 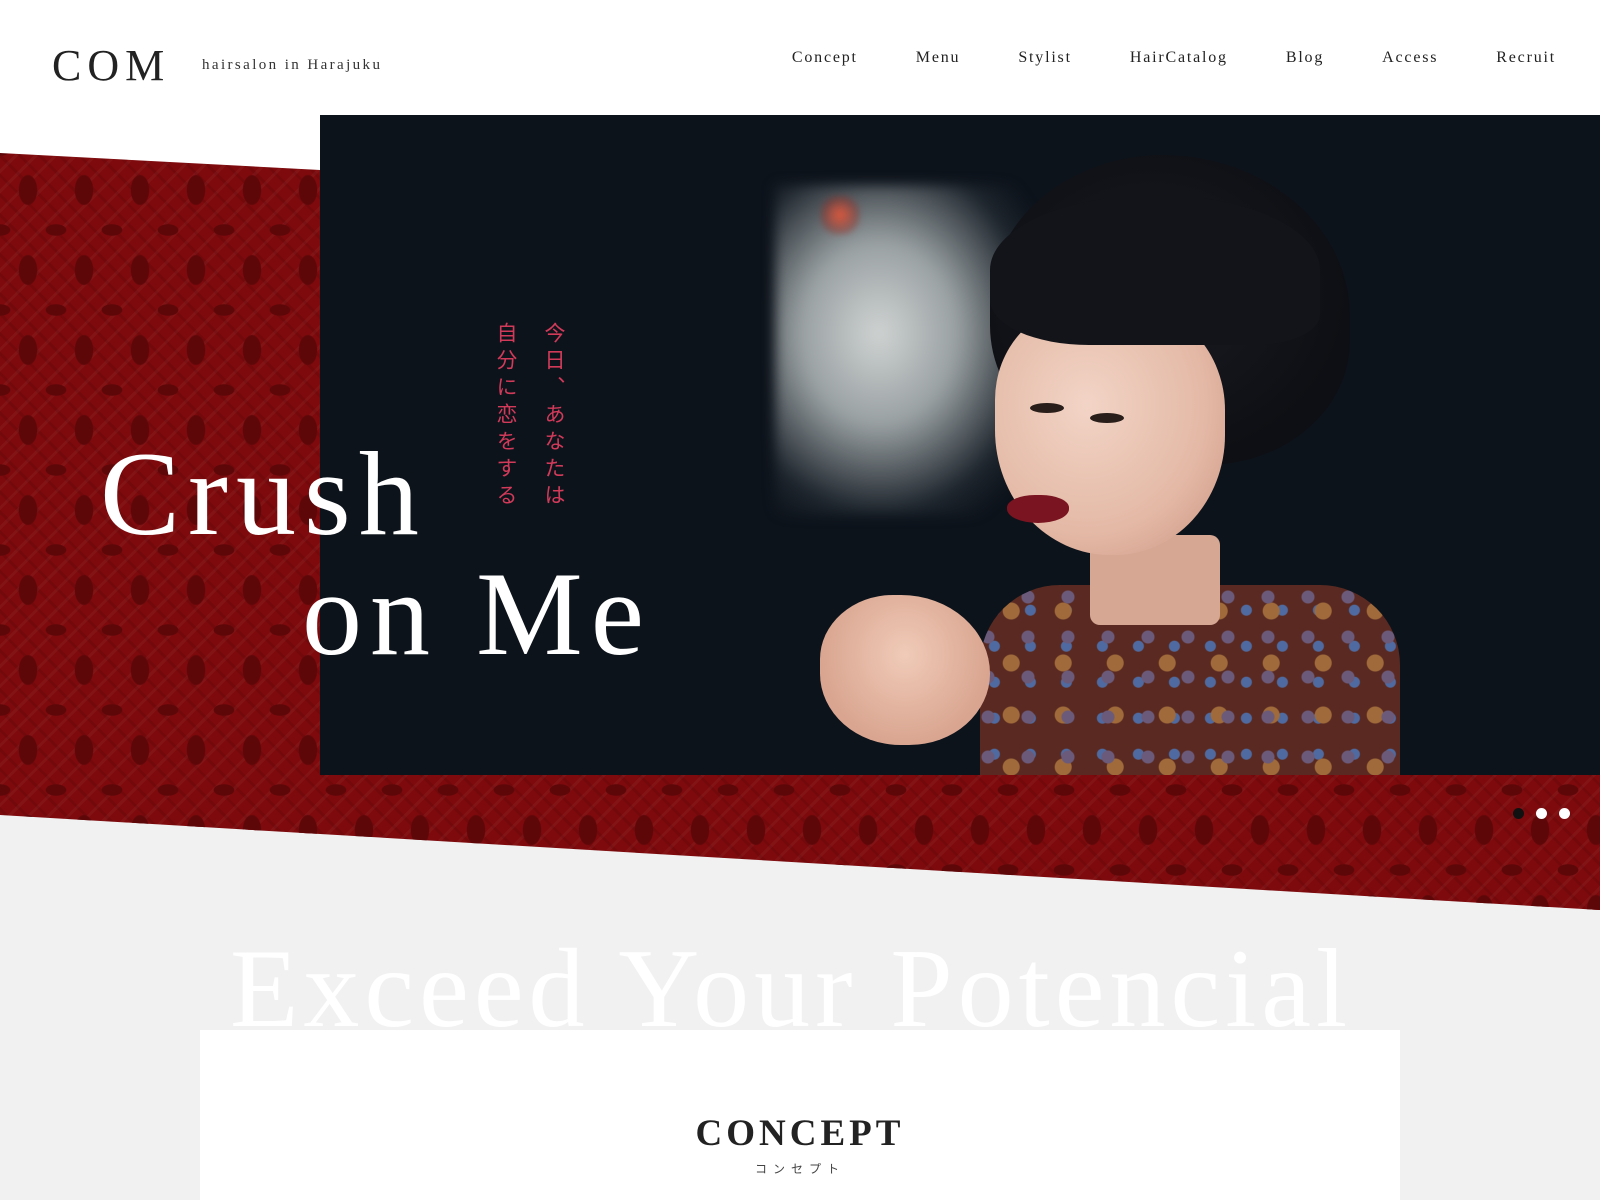 I want to click on hero-jp-line2: 自分に恋をする, so click(x=506, y=416).